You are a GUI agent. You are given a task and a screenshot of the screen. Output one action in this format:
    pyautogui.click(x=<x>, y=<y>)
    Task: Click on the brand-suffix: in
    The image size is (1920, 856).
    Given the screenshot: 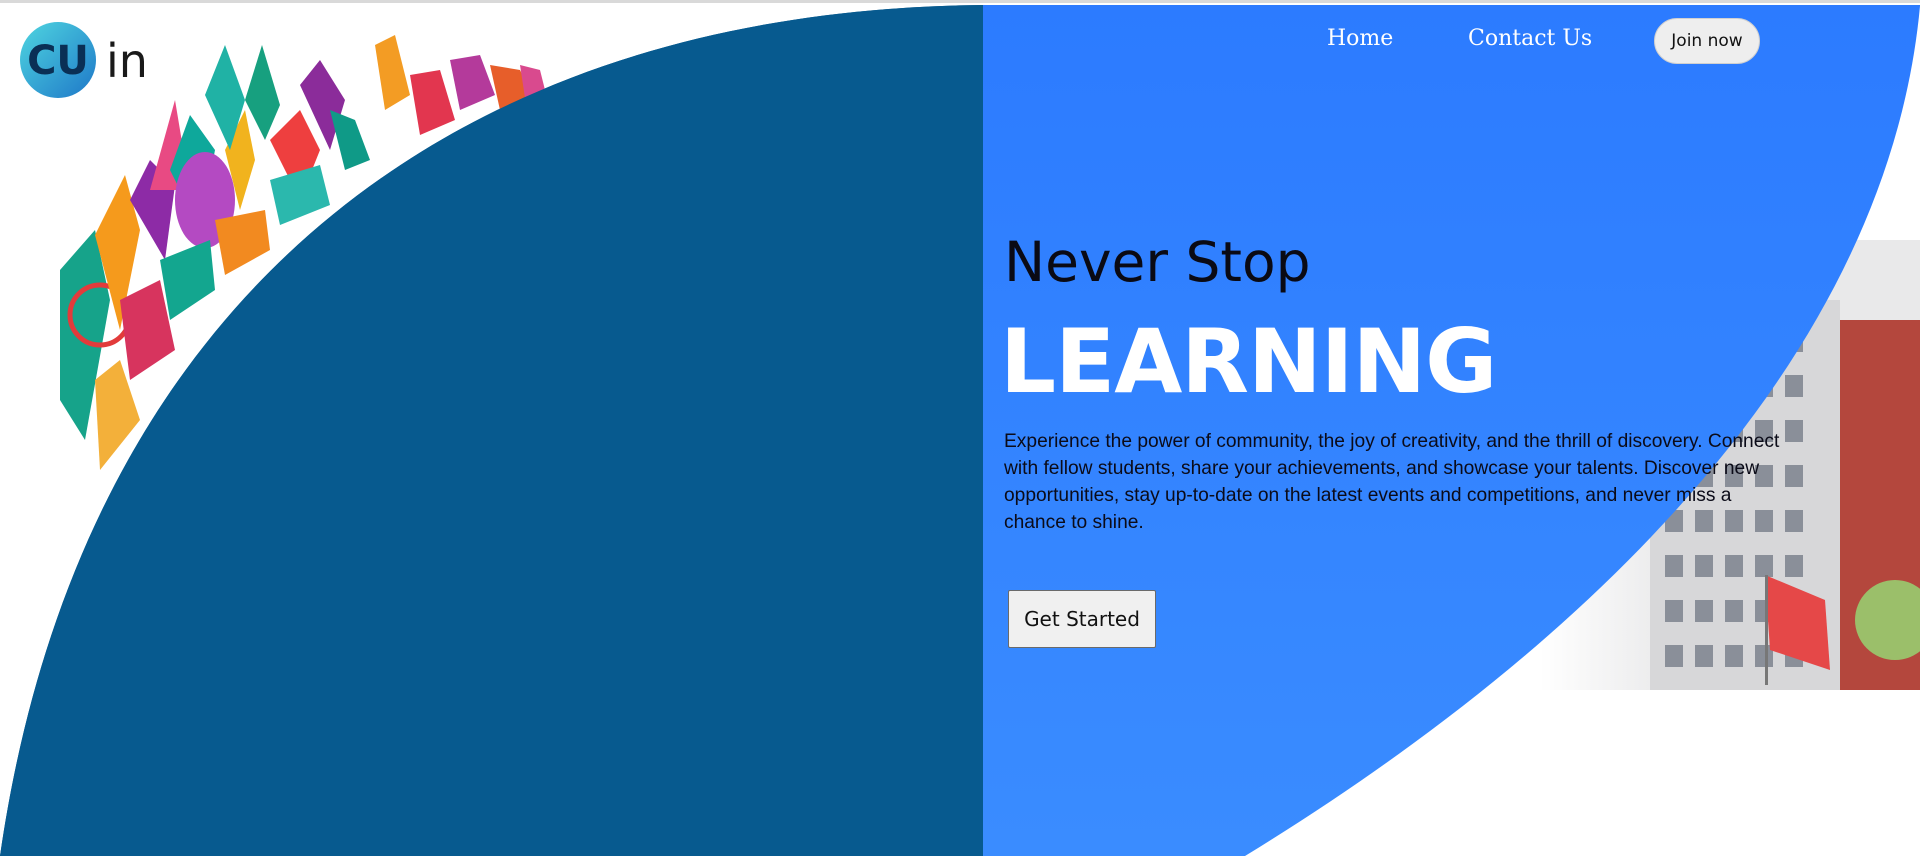 What is the action you would take?
    pyautogui.click(x=127, y=61)
    